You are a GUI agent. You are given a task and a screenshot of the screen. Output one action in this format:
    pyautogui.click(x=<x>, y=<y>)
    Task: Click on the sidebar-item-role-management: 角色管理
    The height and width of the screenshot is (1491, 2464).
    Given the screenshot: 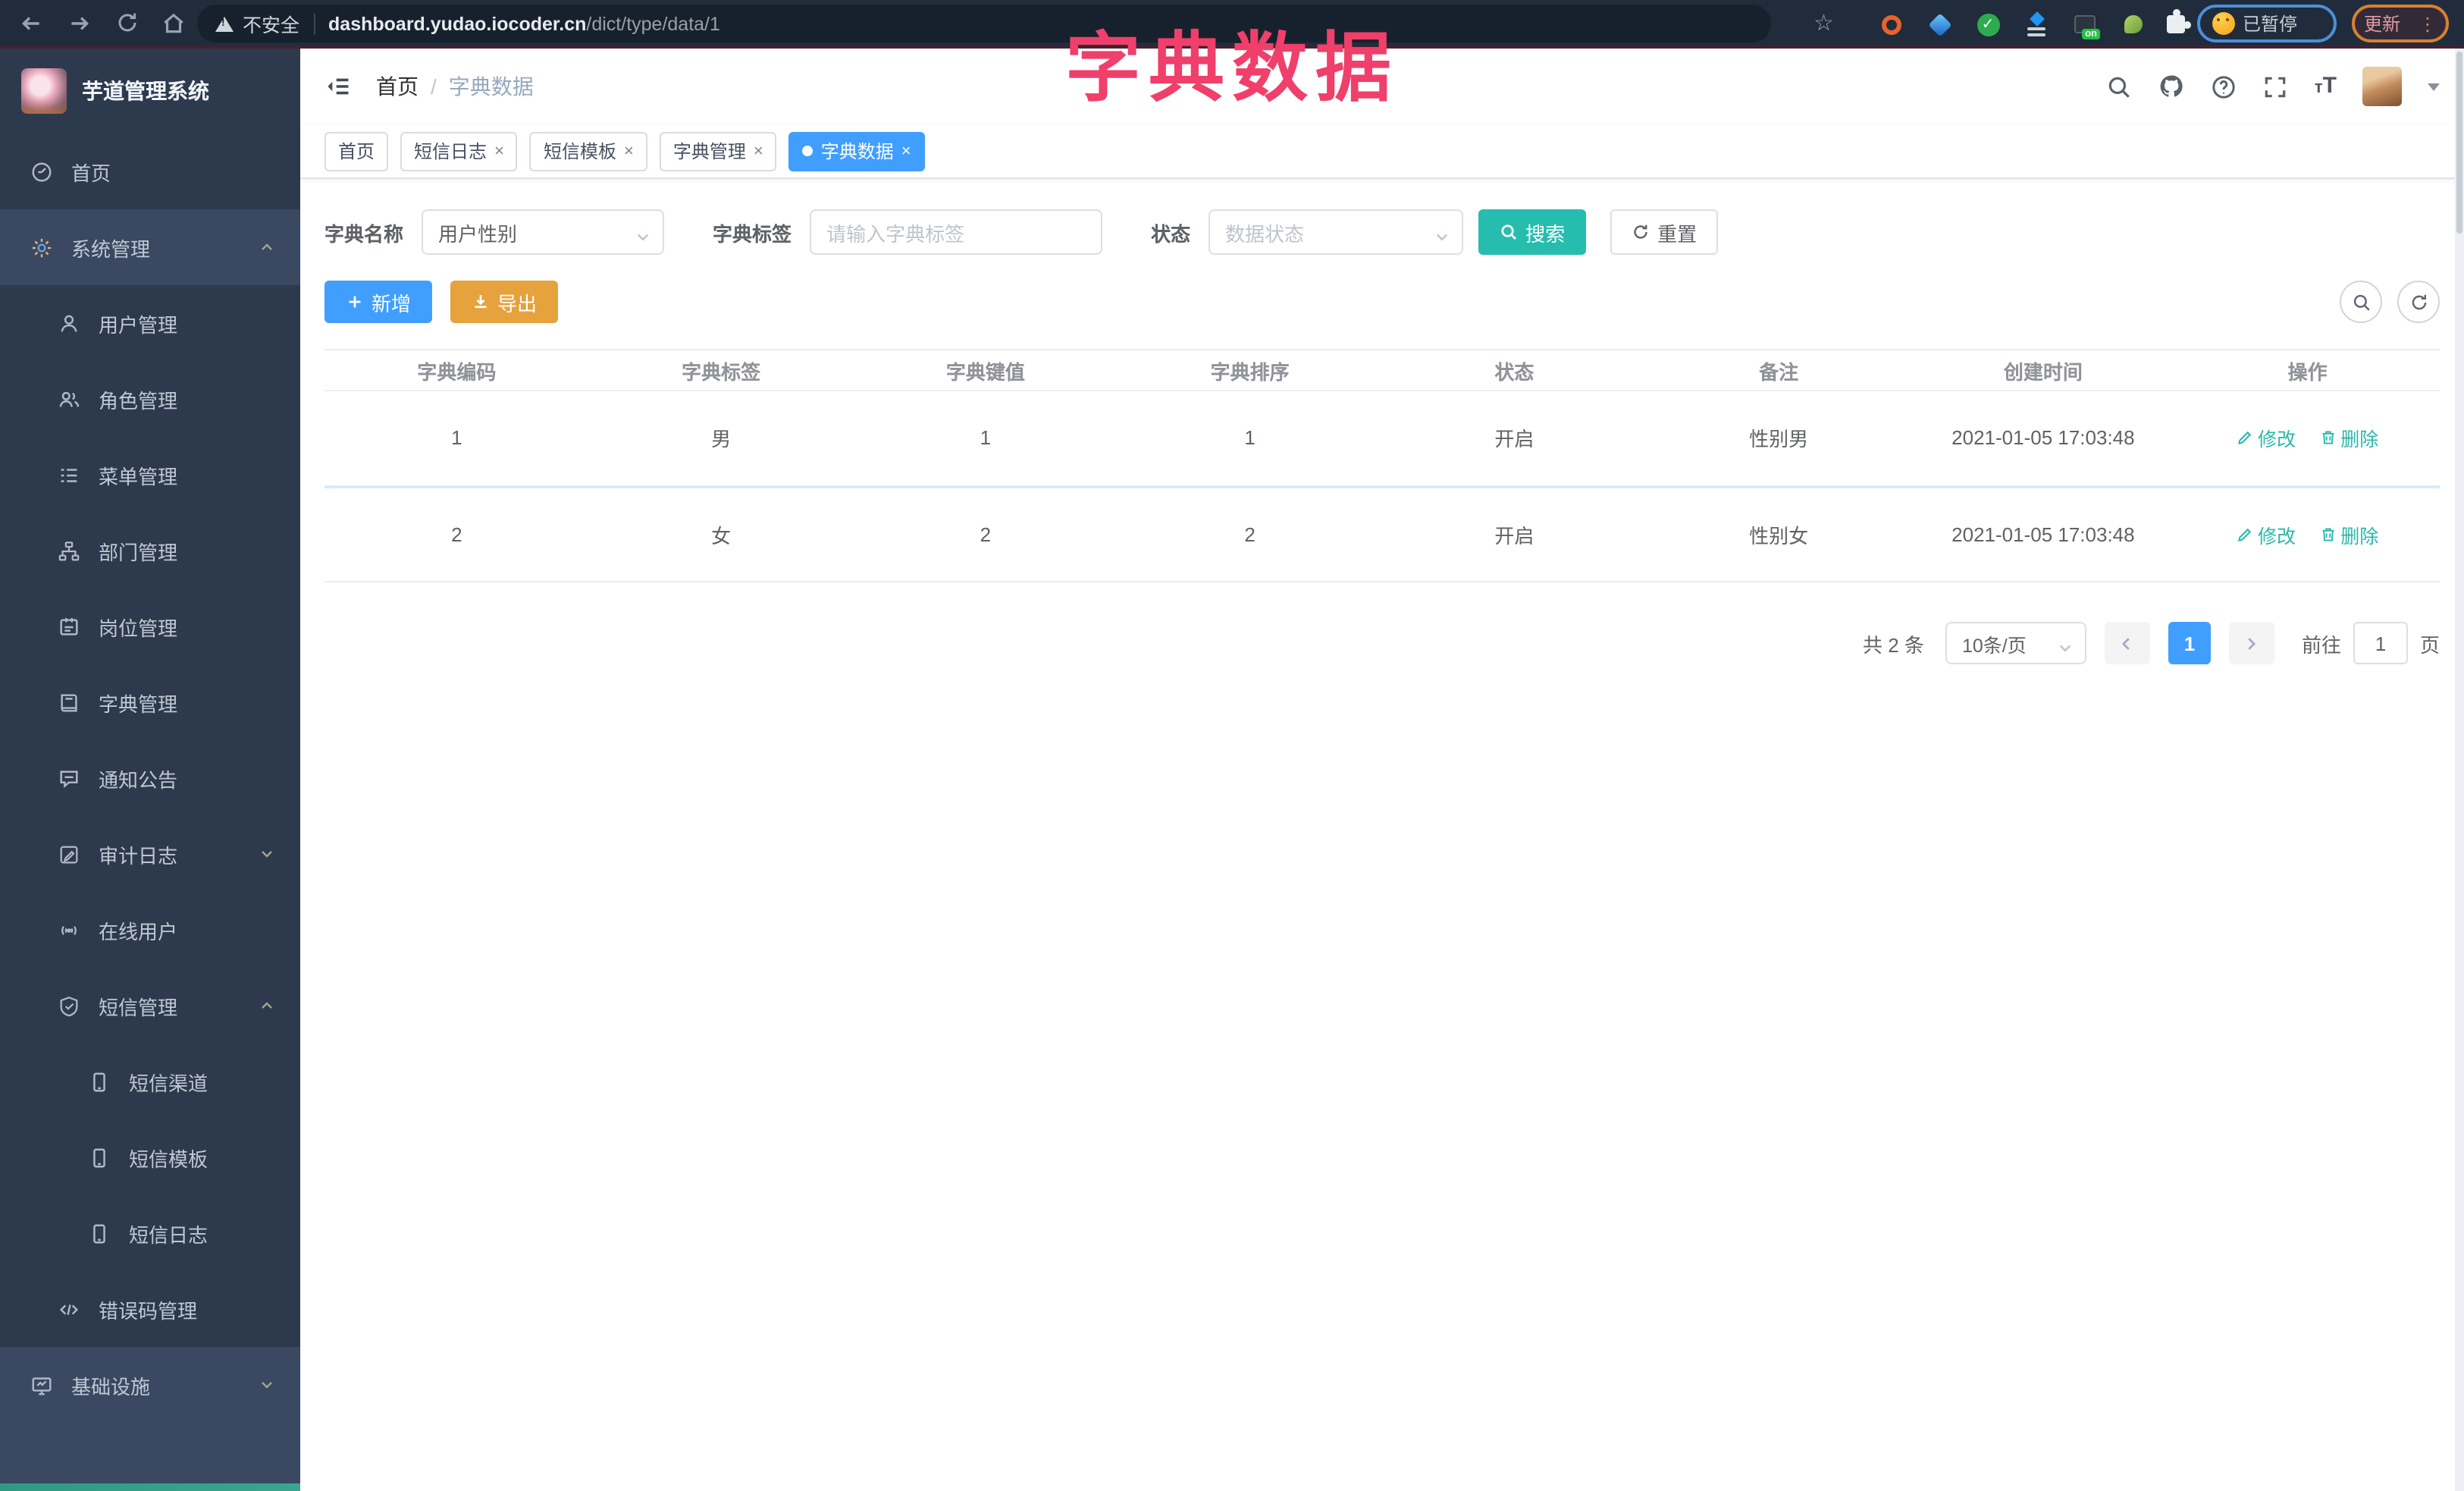 What is the action you would take?
    pyautogui.click(x=150, y=399)
    